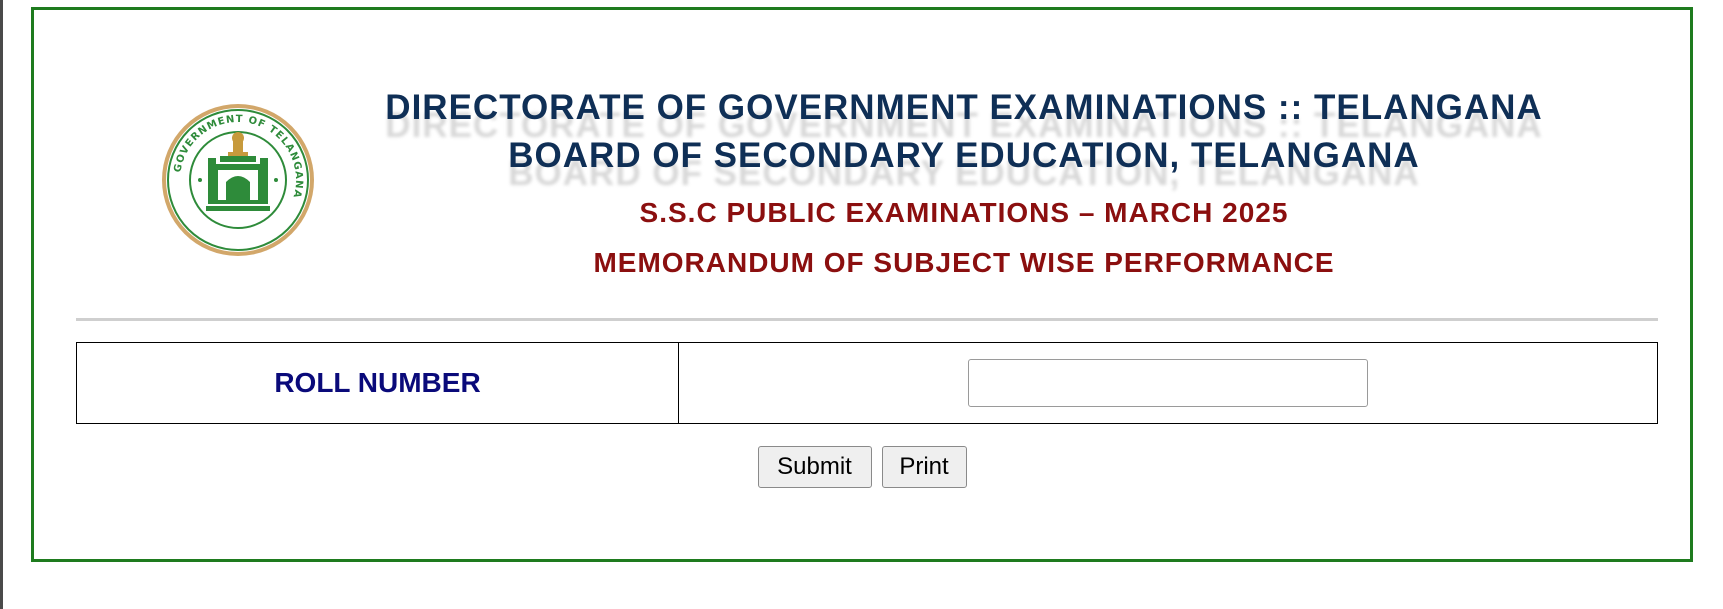  Describe the element at coordinates (964, 262) in the screenshot. I see `memorandum-title: MEMORANDUM OF SUBJECT WISE PERFORMANCE` at that location.